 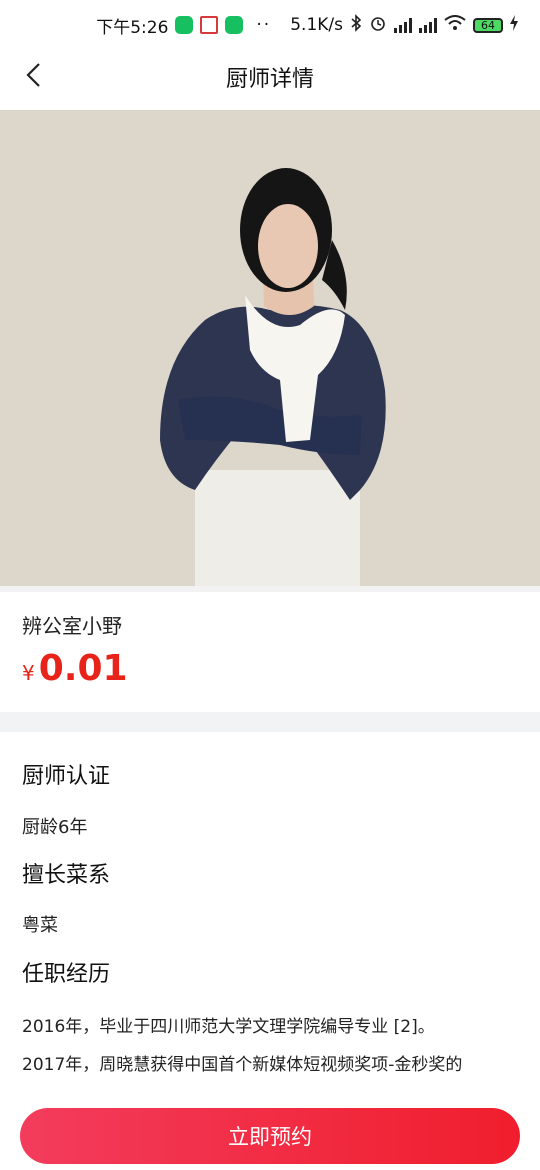 I want to click on nav-header: 厨师详情, so click(x=270, y=77).